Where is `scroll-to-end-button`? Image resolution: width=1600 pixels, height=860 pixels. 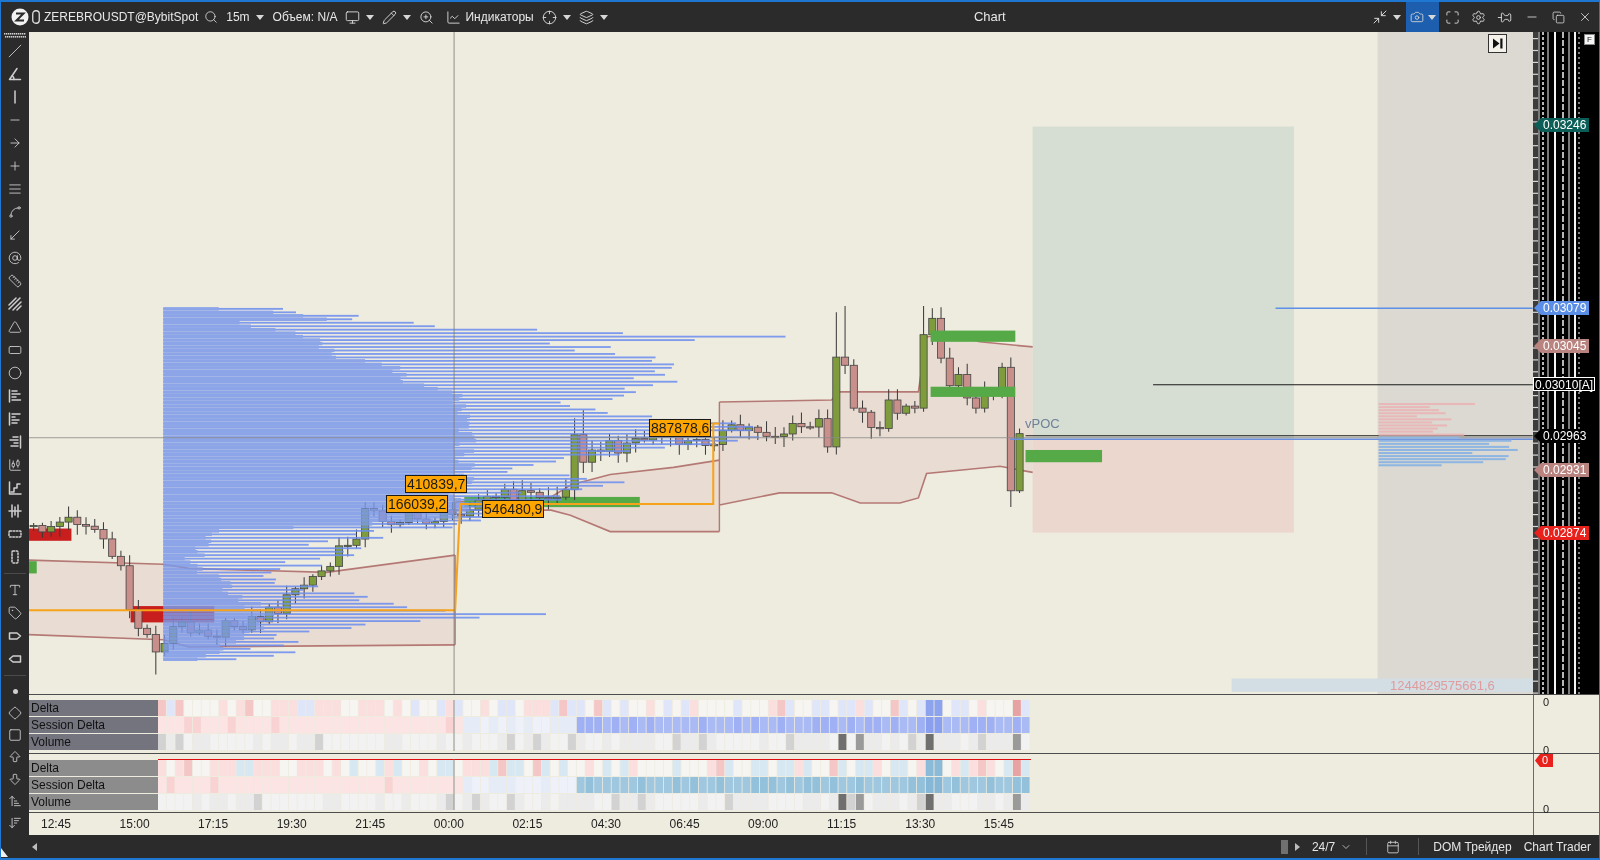
scroll-to-end-button is located at coordinates (1497, 43).